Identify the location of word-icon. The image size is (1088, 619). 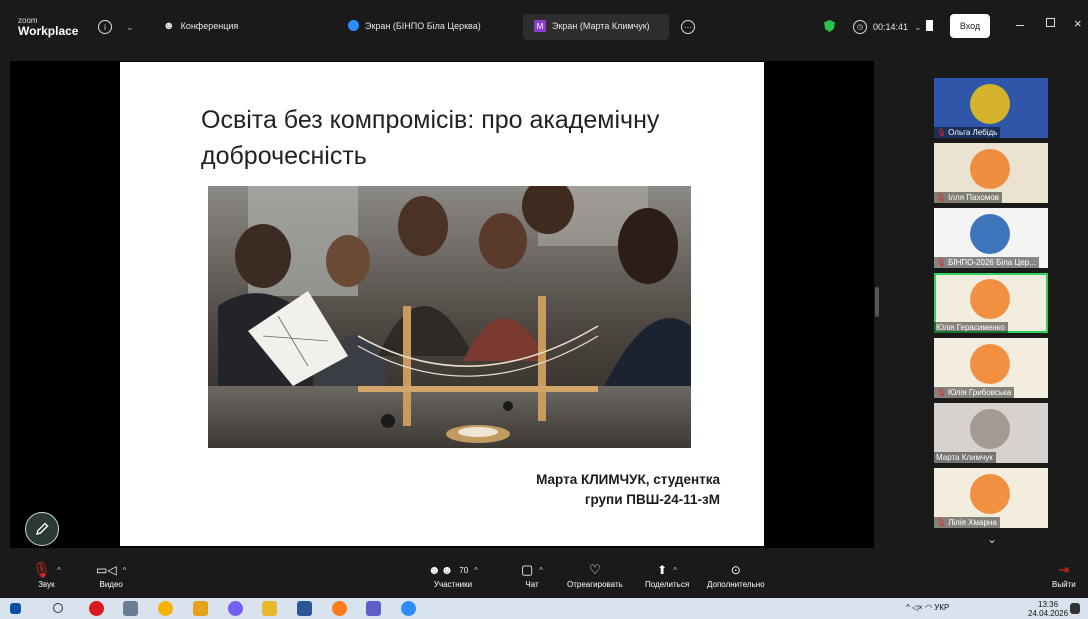
(304, 608).